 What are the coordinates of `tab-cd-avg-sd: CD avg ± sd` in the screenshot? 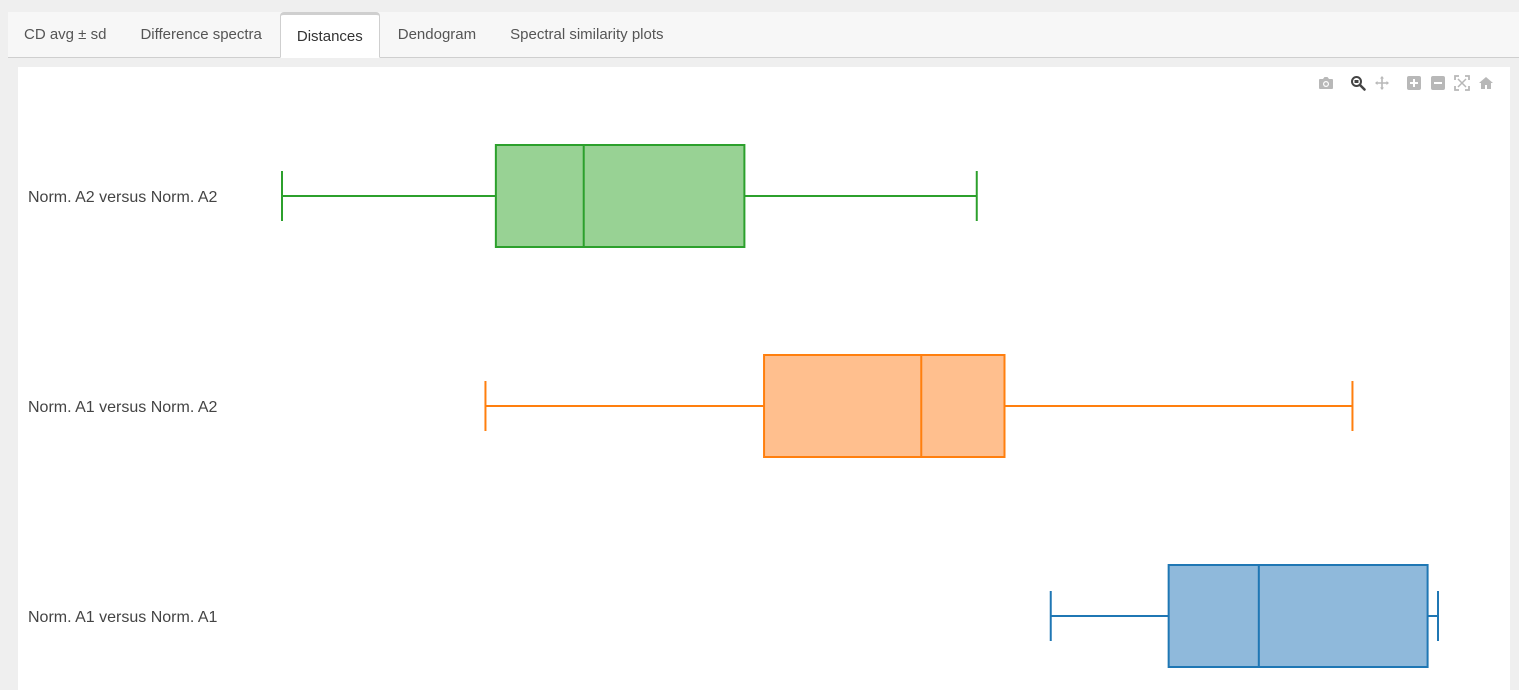 It's located at (65, 34).